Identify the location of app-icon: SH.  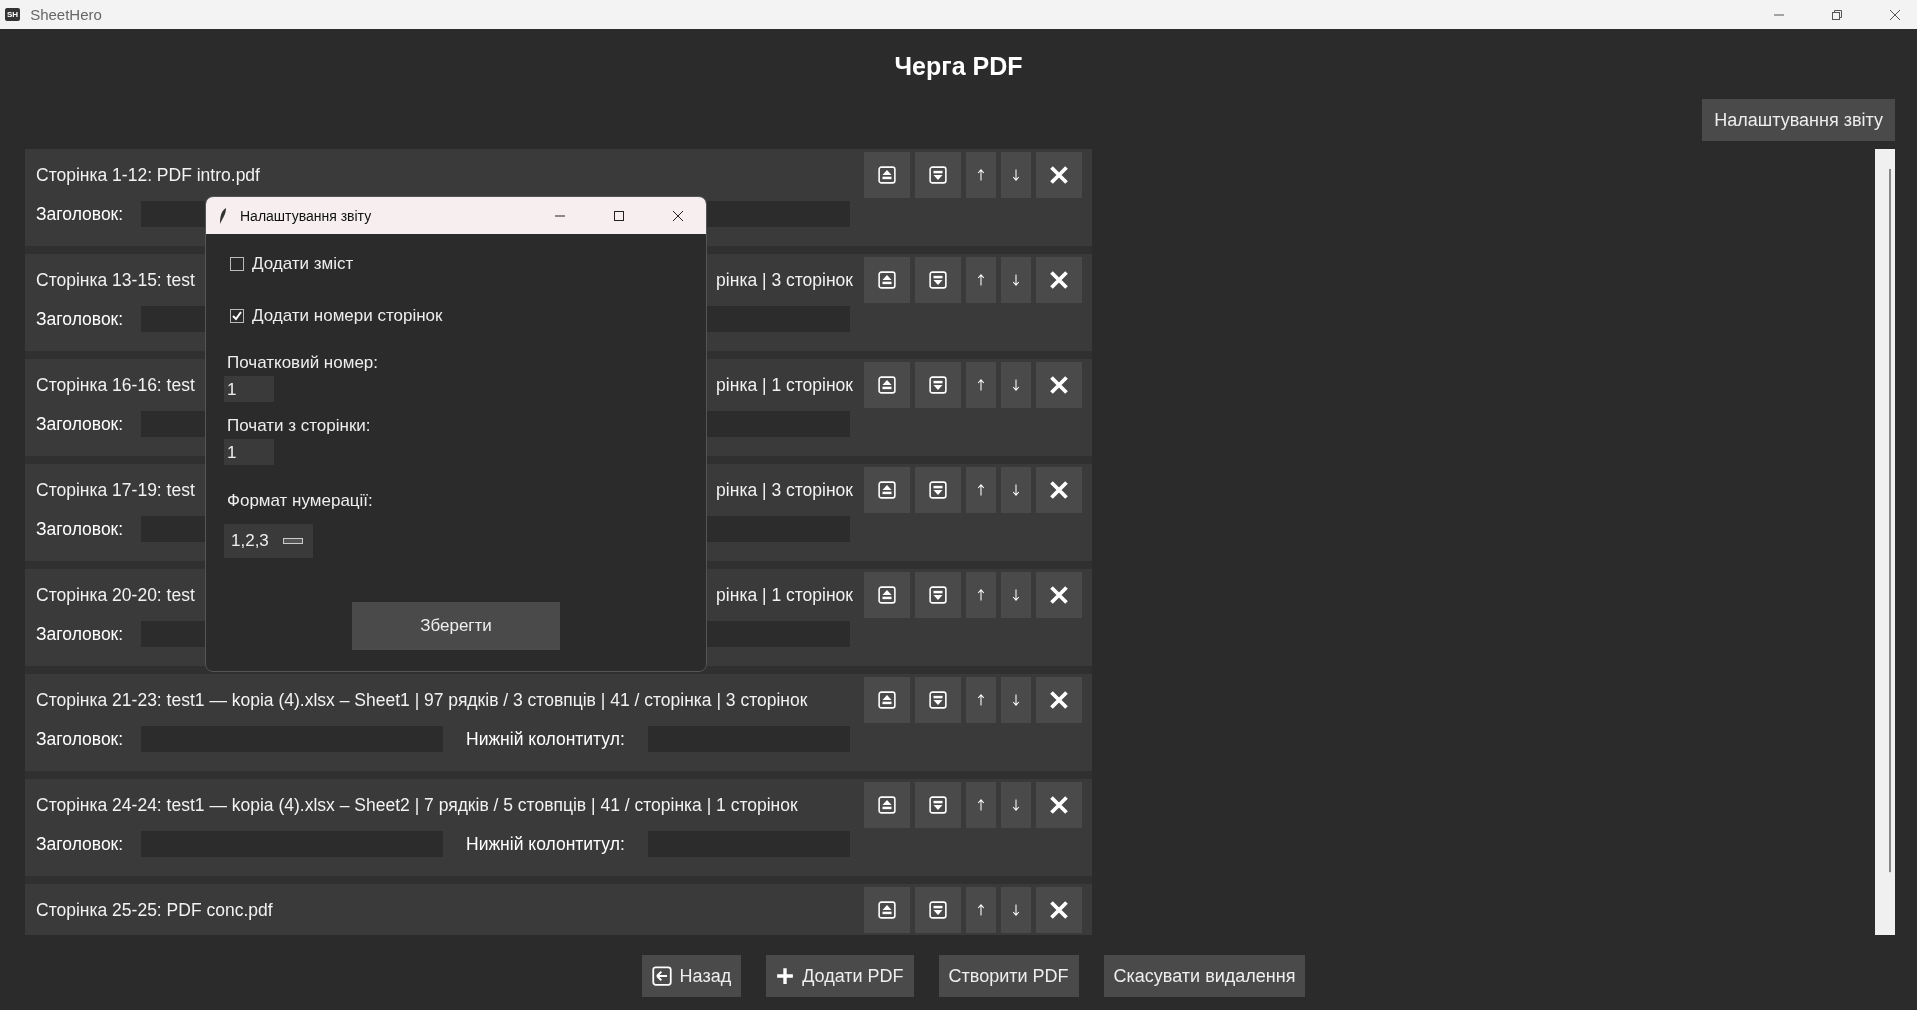
(13, 14).